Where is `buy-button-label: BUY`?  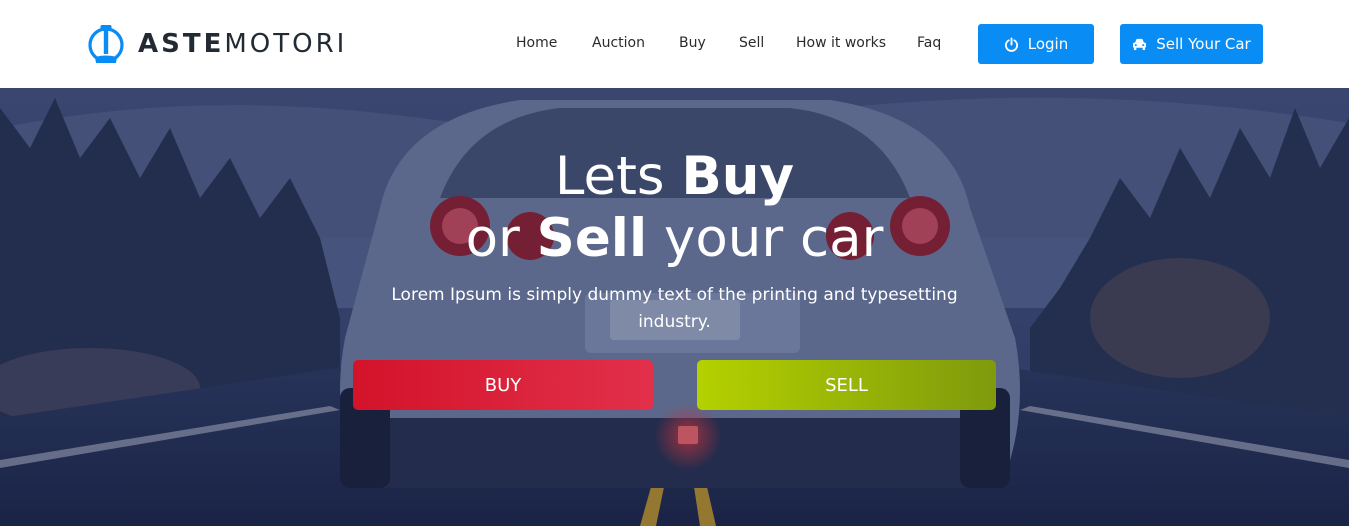 buy-button-label: BUY is located at coordinates (503, 385).